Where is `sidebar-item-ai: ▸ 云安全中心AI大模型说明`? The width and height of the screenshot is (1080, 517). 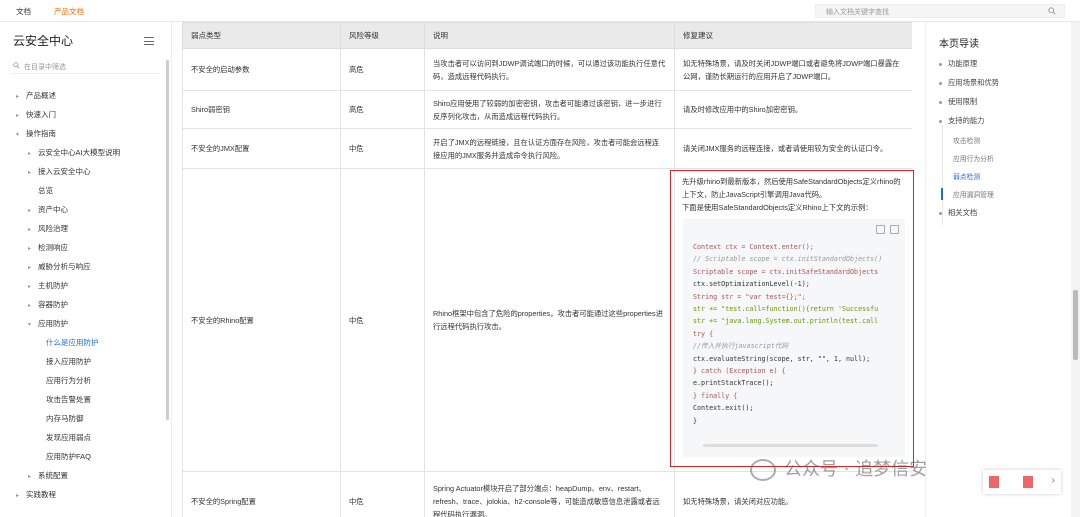
sidebar-item-ai: ▸ 云安全中心AI大模型说明 is located at coordinates (74, 155).